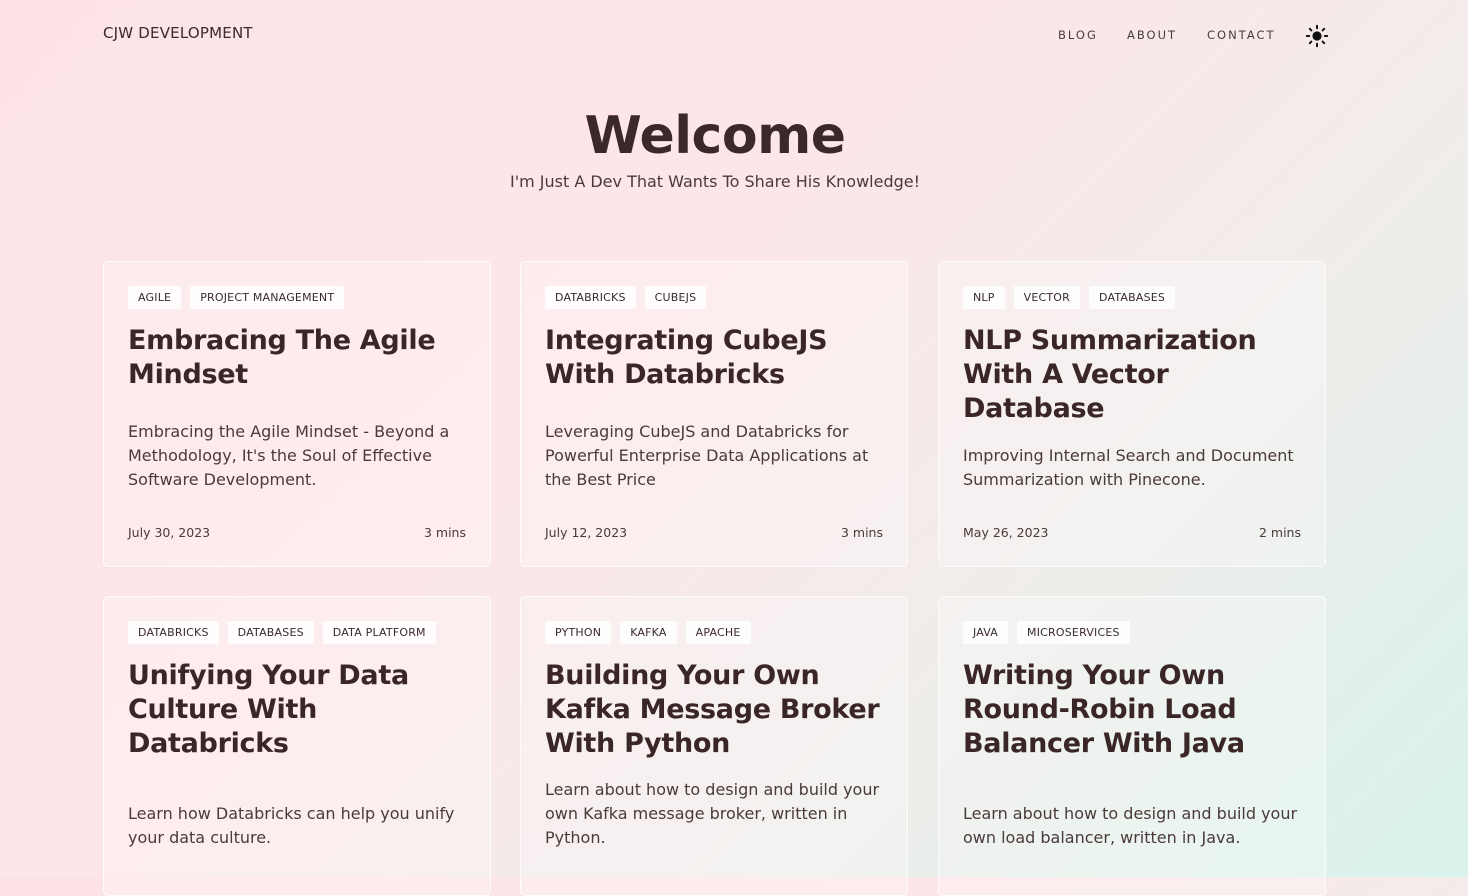 The height and width of the screenshot is (896, 1468). Describe the element at coordinates (1135, 375) in the screenshot. I see `post-title: NLP Summarization With A Vector Database` at that location.